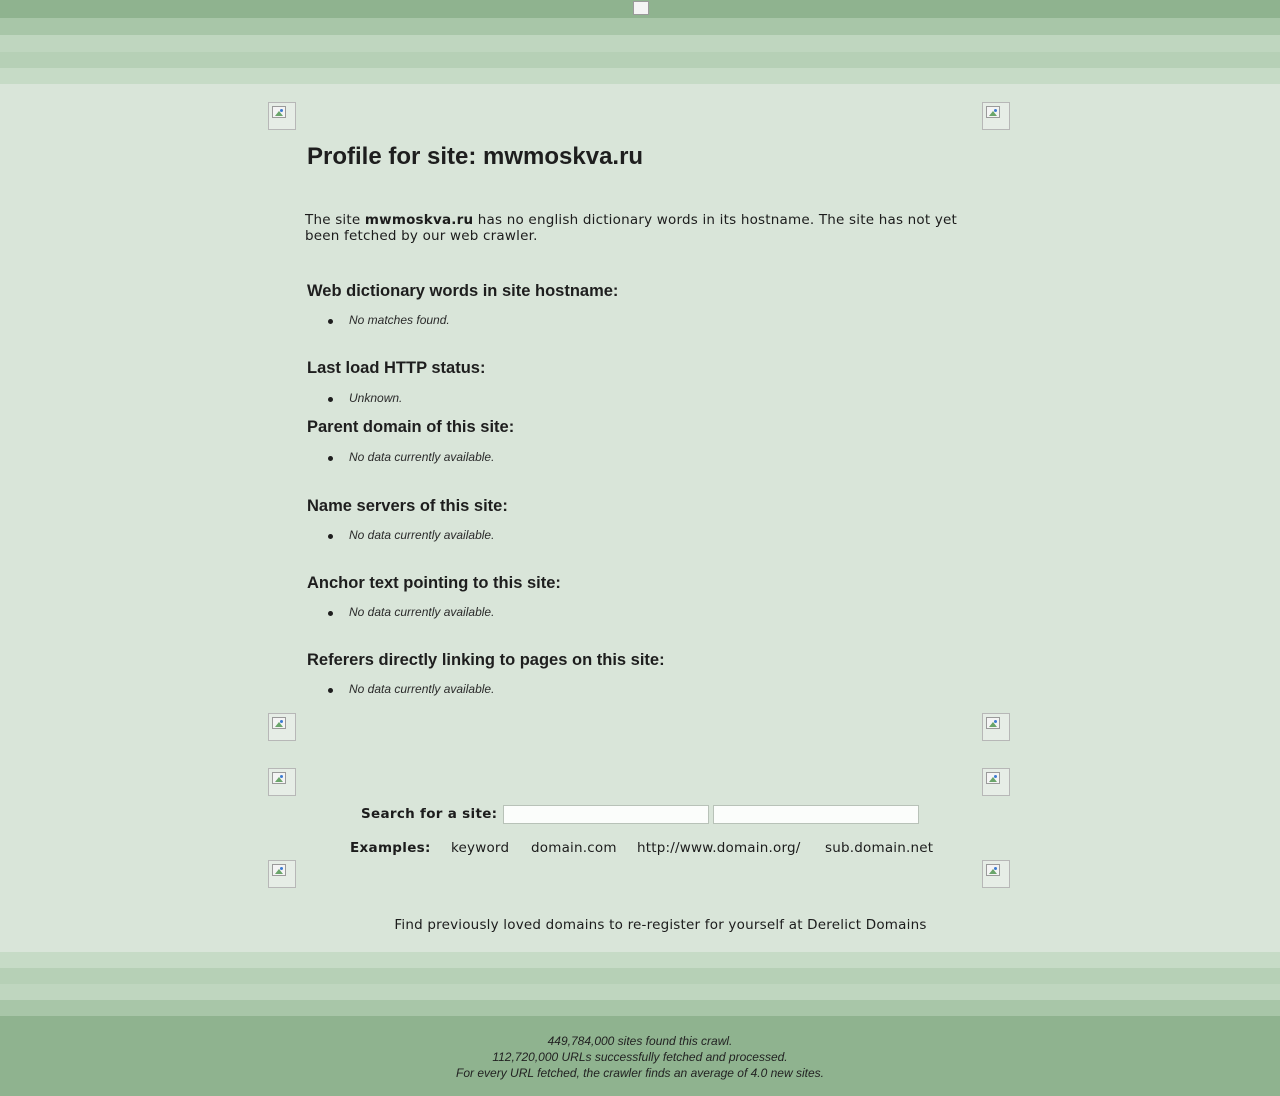 The width and height of the screenshot is (1280, 1096). Describe the element at coordinates (996, 727) in the screenshot. I see `corner-mid-right-icon` at that location.